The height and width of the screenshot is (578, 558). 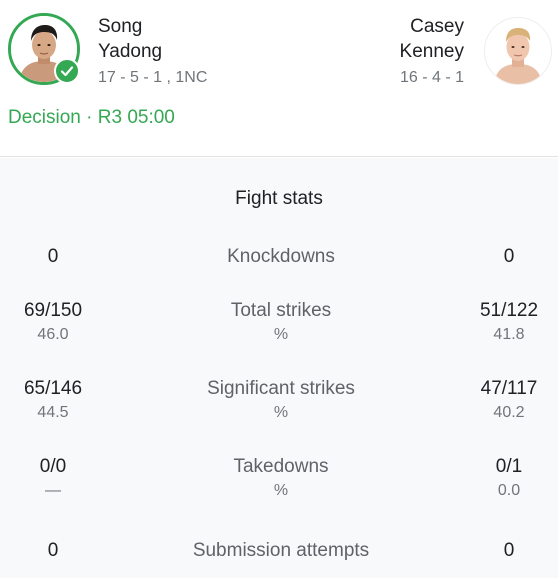 I want to click on stat-left-value: 65/146, so click(x=53, y=388).